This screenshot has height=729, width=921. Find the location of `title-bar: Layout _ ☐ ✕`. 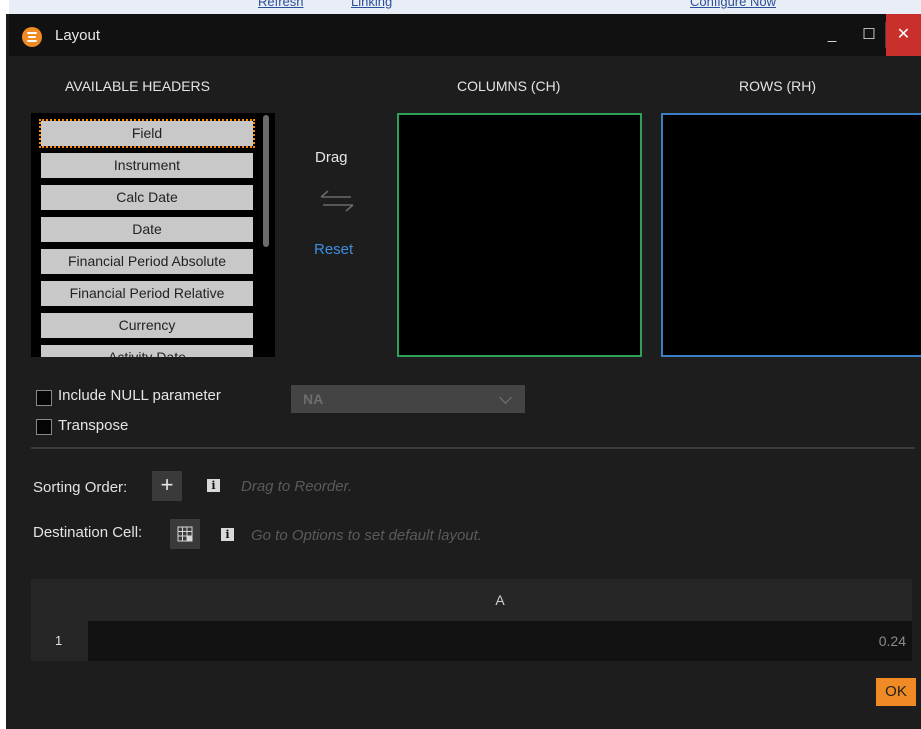

title-bar: Layout _ ☐ ✕ is located at coordinates (465, 35).